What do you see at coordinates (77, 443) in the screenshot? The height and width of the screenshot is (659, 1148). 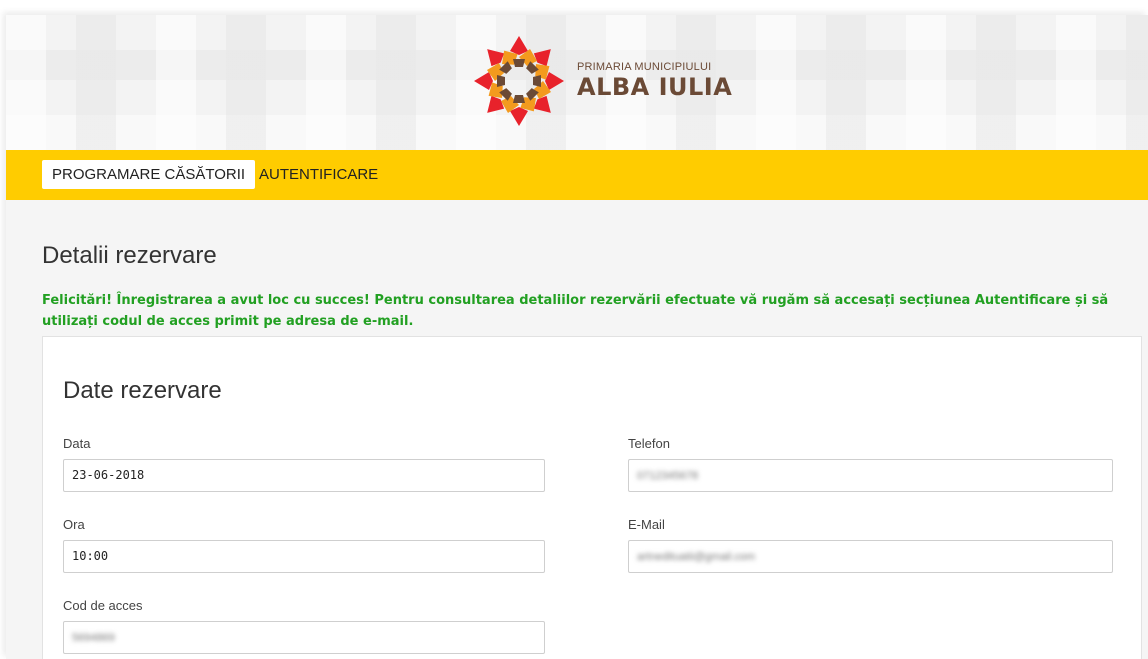 I see `date-label: Data` at bounding box center [77, 443].